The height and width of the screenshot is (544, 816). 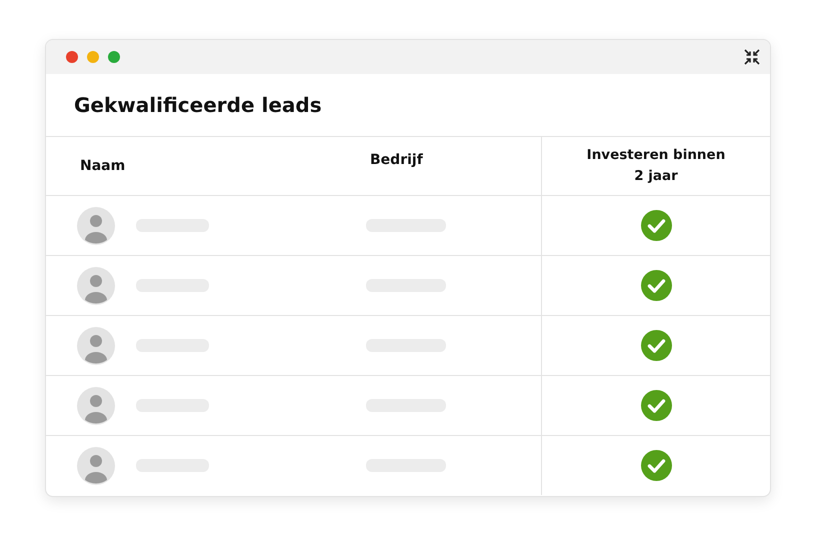 What do you see at coordinates (752, 57) in the screenshot?
I see `collapse-icon` at bounding box center [752, 57].